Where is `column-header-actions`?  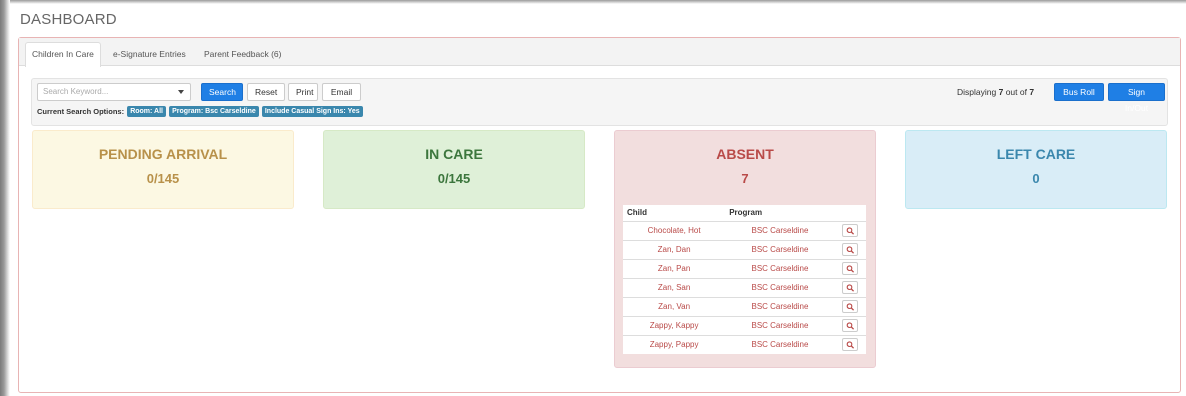 column-header-actions is located at coordinates (850, 213).